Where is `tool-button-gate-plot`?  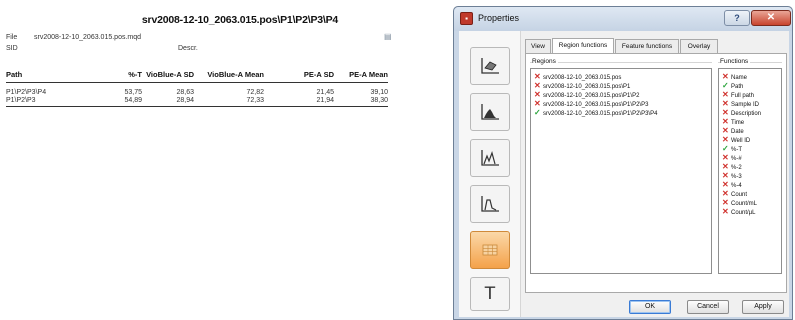
tool-button-gate-plot is located at coordinates (490, 66).